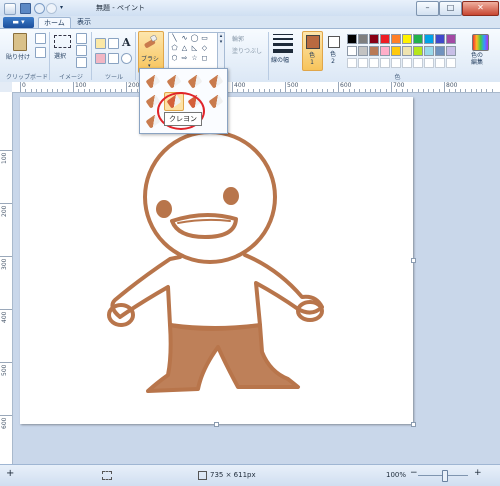  What do you see at coordinates (113, 58) in the screenshot?
I see `color-picker-icon` at bounding box center [113, 58].